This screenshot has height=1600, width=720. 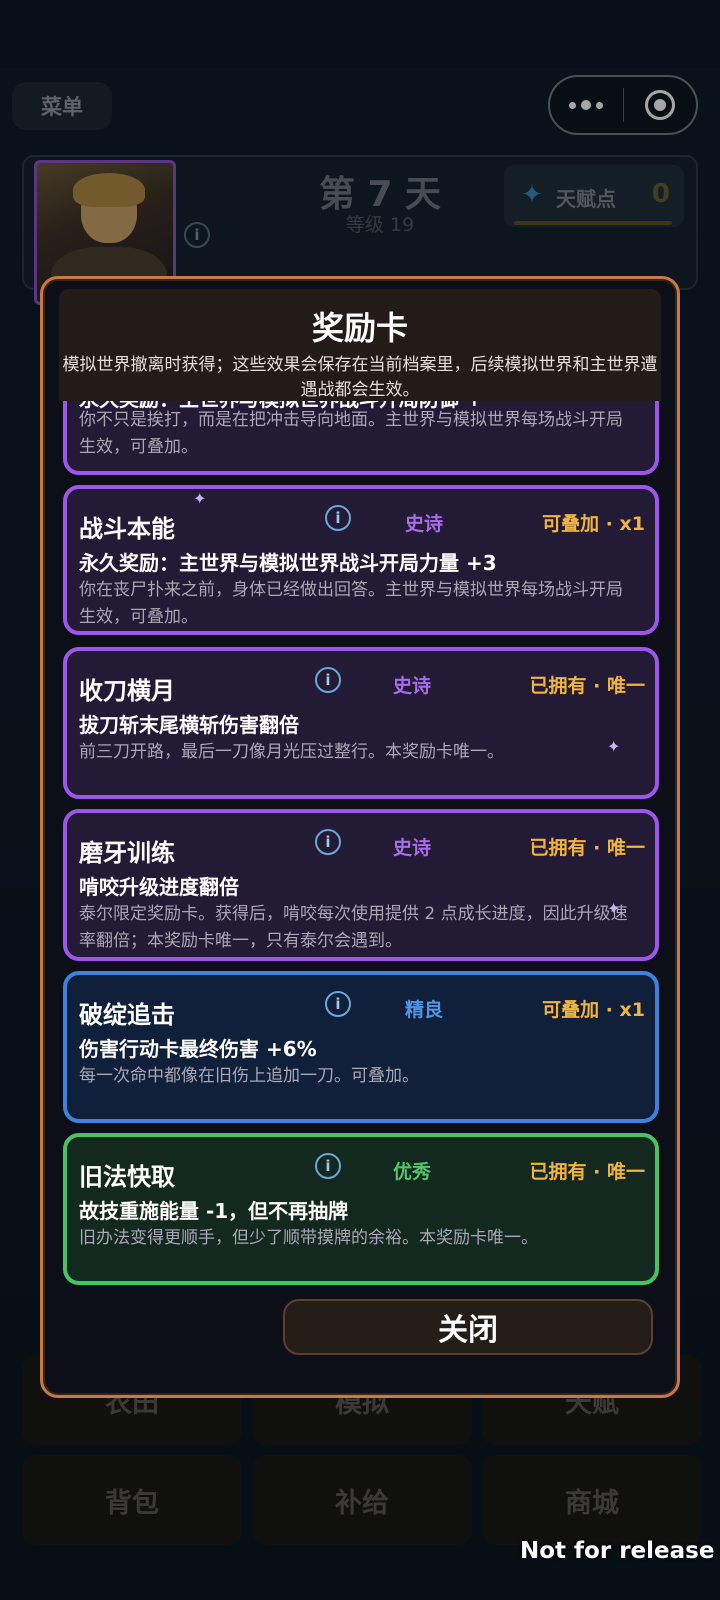 I want to click on status-bar, so click(x=360, y=34).